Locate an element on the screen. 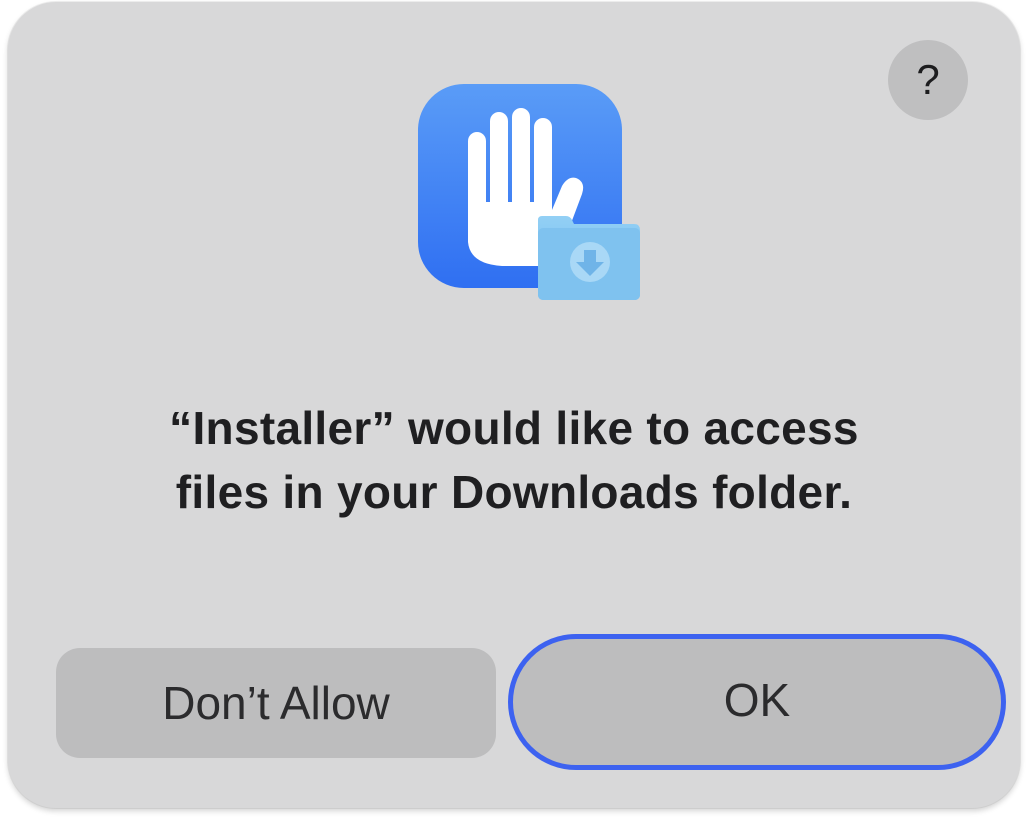  dont-allow-button: Don’t Allow is located at coordinates (276, 703).